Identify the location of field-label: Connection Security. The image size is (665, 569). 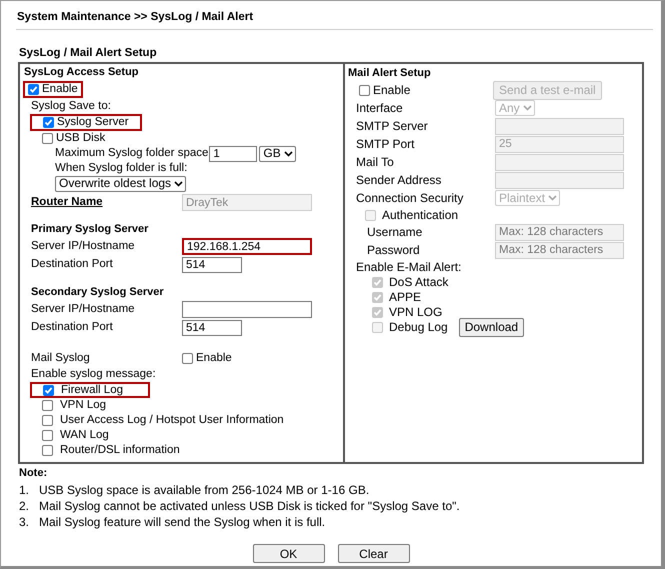
(410, 198).